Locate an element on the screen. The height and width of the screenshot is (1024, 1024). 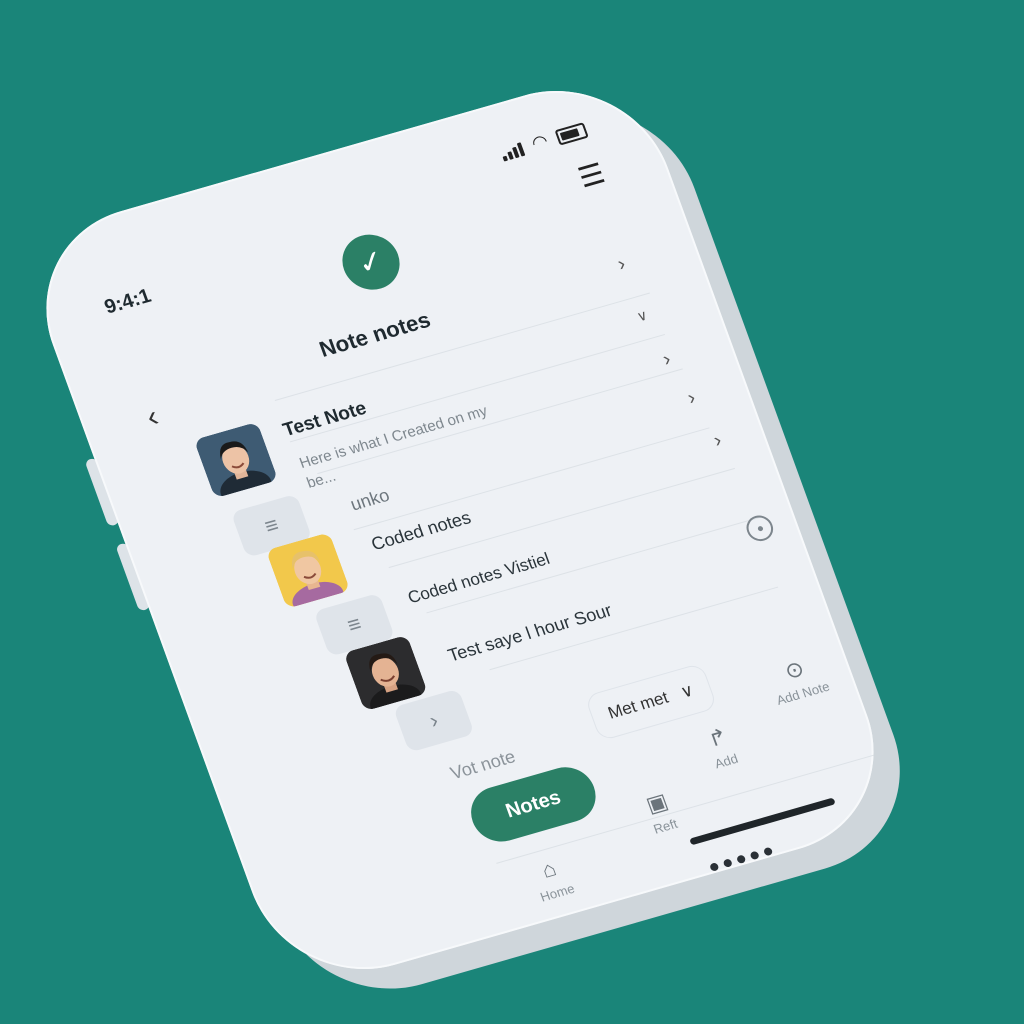
tab-home: ⌂ Home is located at coordinates (553, 879).